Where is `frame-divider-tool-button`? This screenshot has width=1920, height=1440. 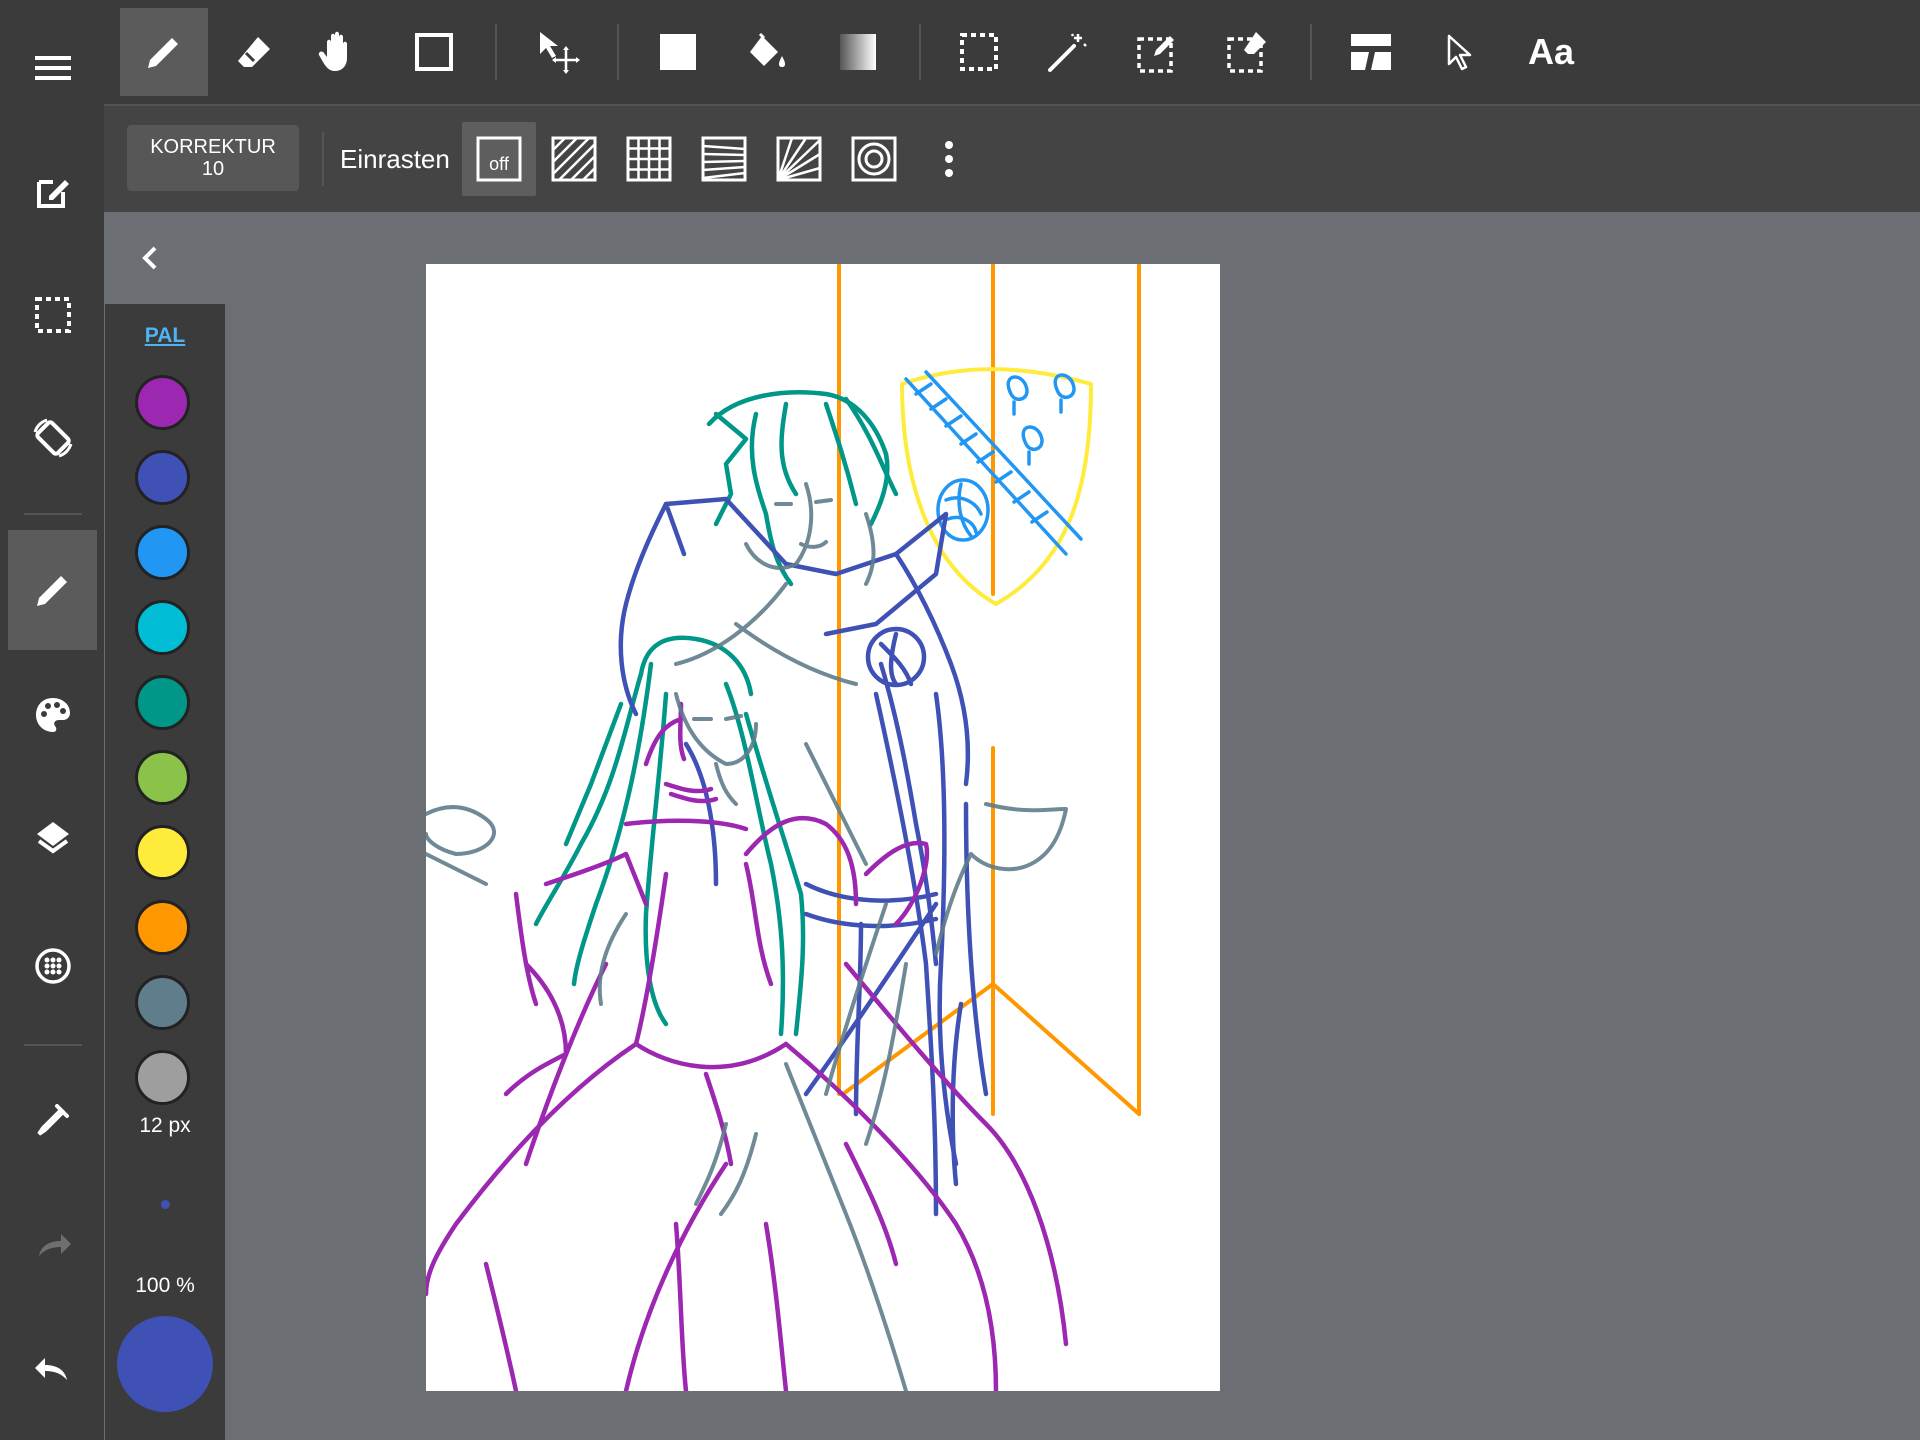 frame-divider-tool-button is located at coordinates (1371, 52).